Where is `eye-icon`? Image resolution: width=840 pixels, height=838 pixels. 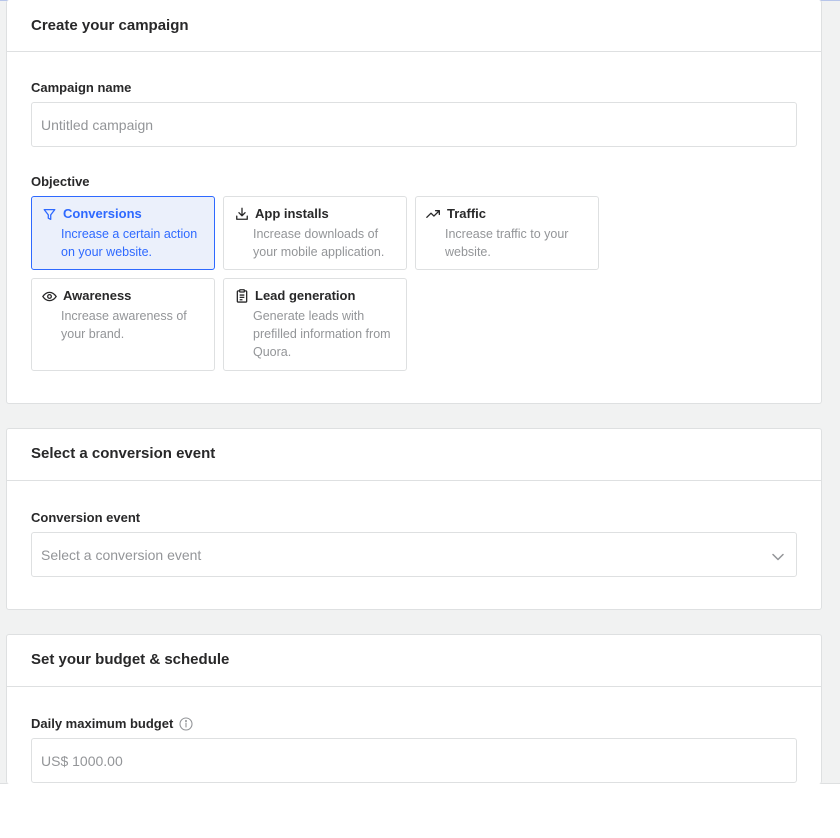 eye-icon is located at coordinates (49, 296).